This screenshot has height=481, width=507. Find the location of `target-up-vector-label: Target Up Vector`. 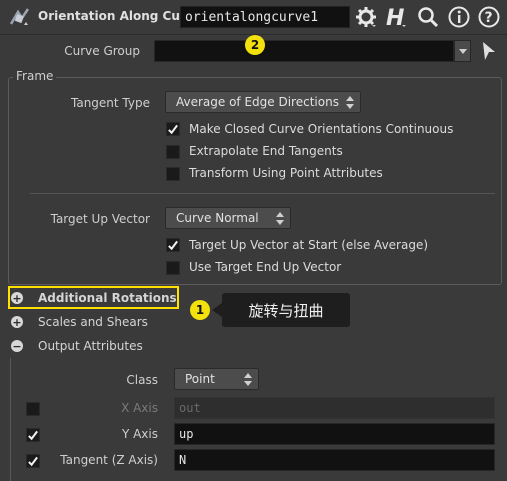

target-up-vector-label: Target Up Vector is located at coordinates (100, 219).